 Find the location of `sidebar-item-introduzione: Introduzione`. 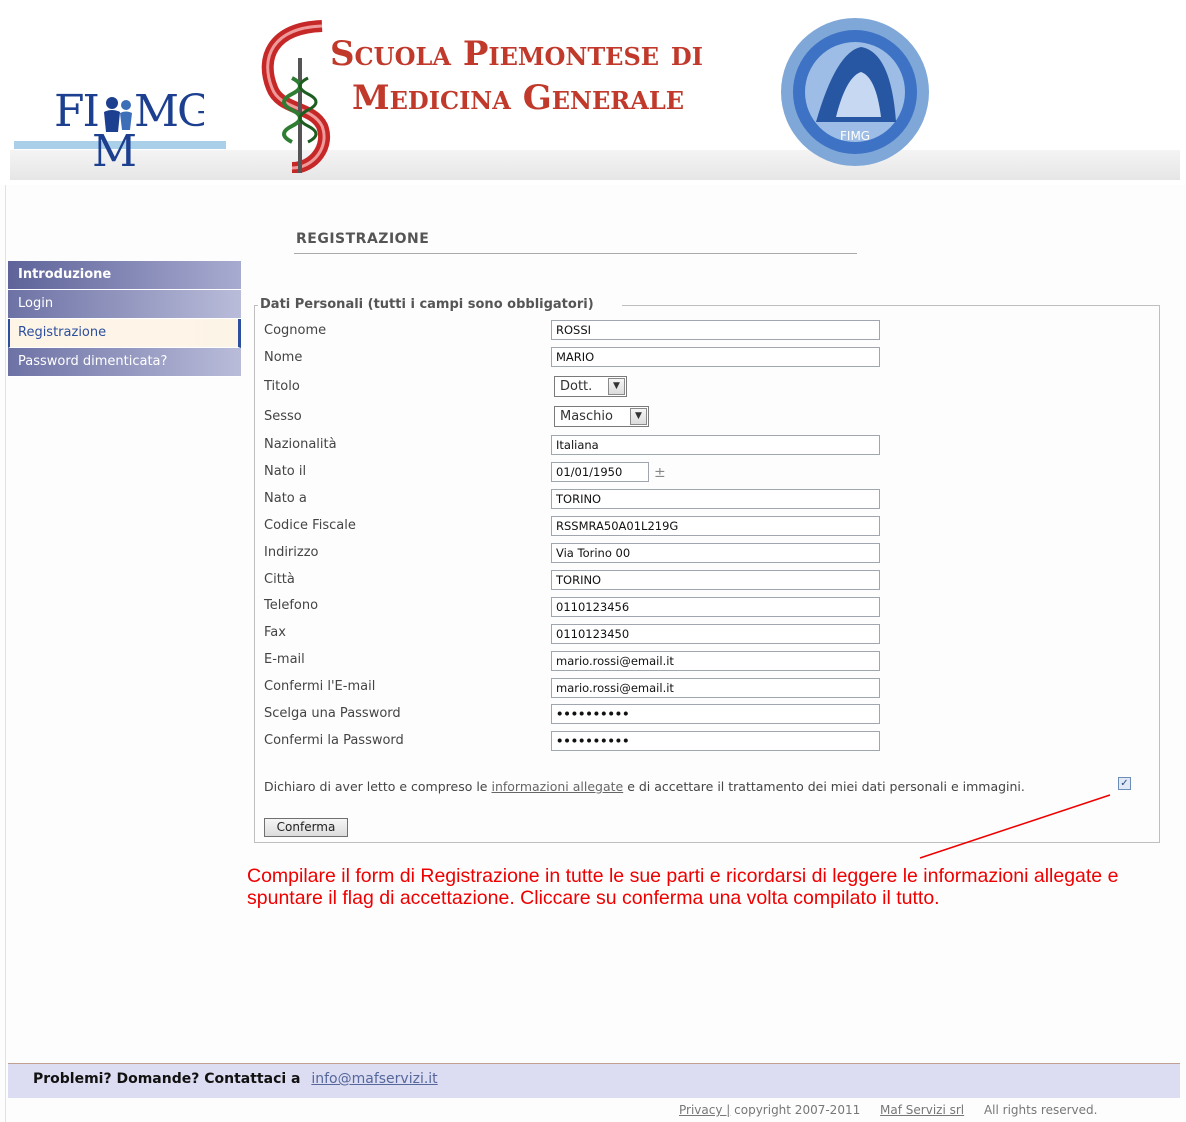

sidebar-item-introduzione: Introduzione is located at coordinates (124, 275).